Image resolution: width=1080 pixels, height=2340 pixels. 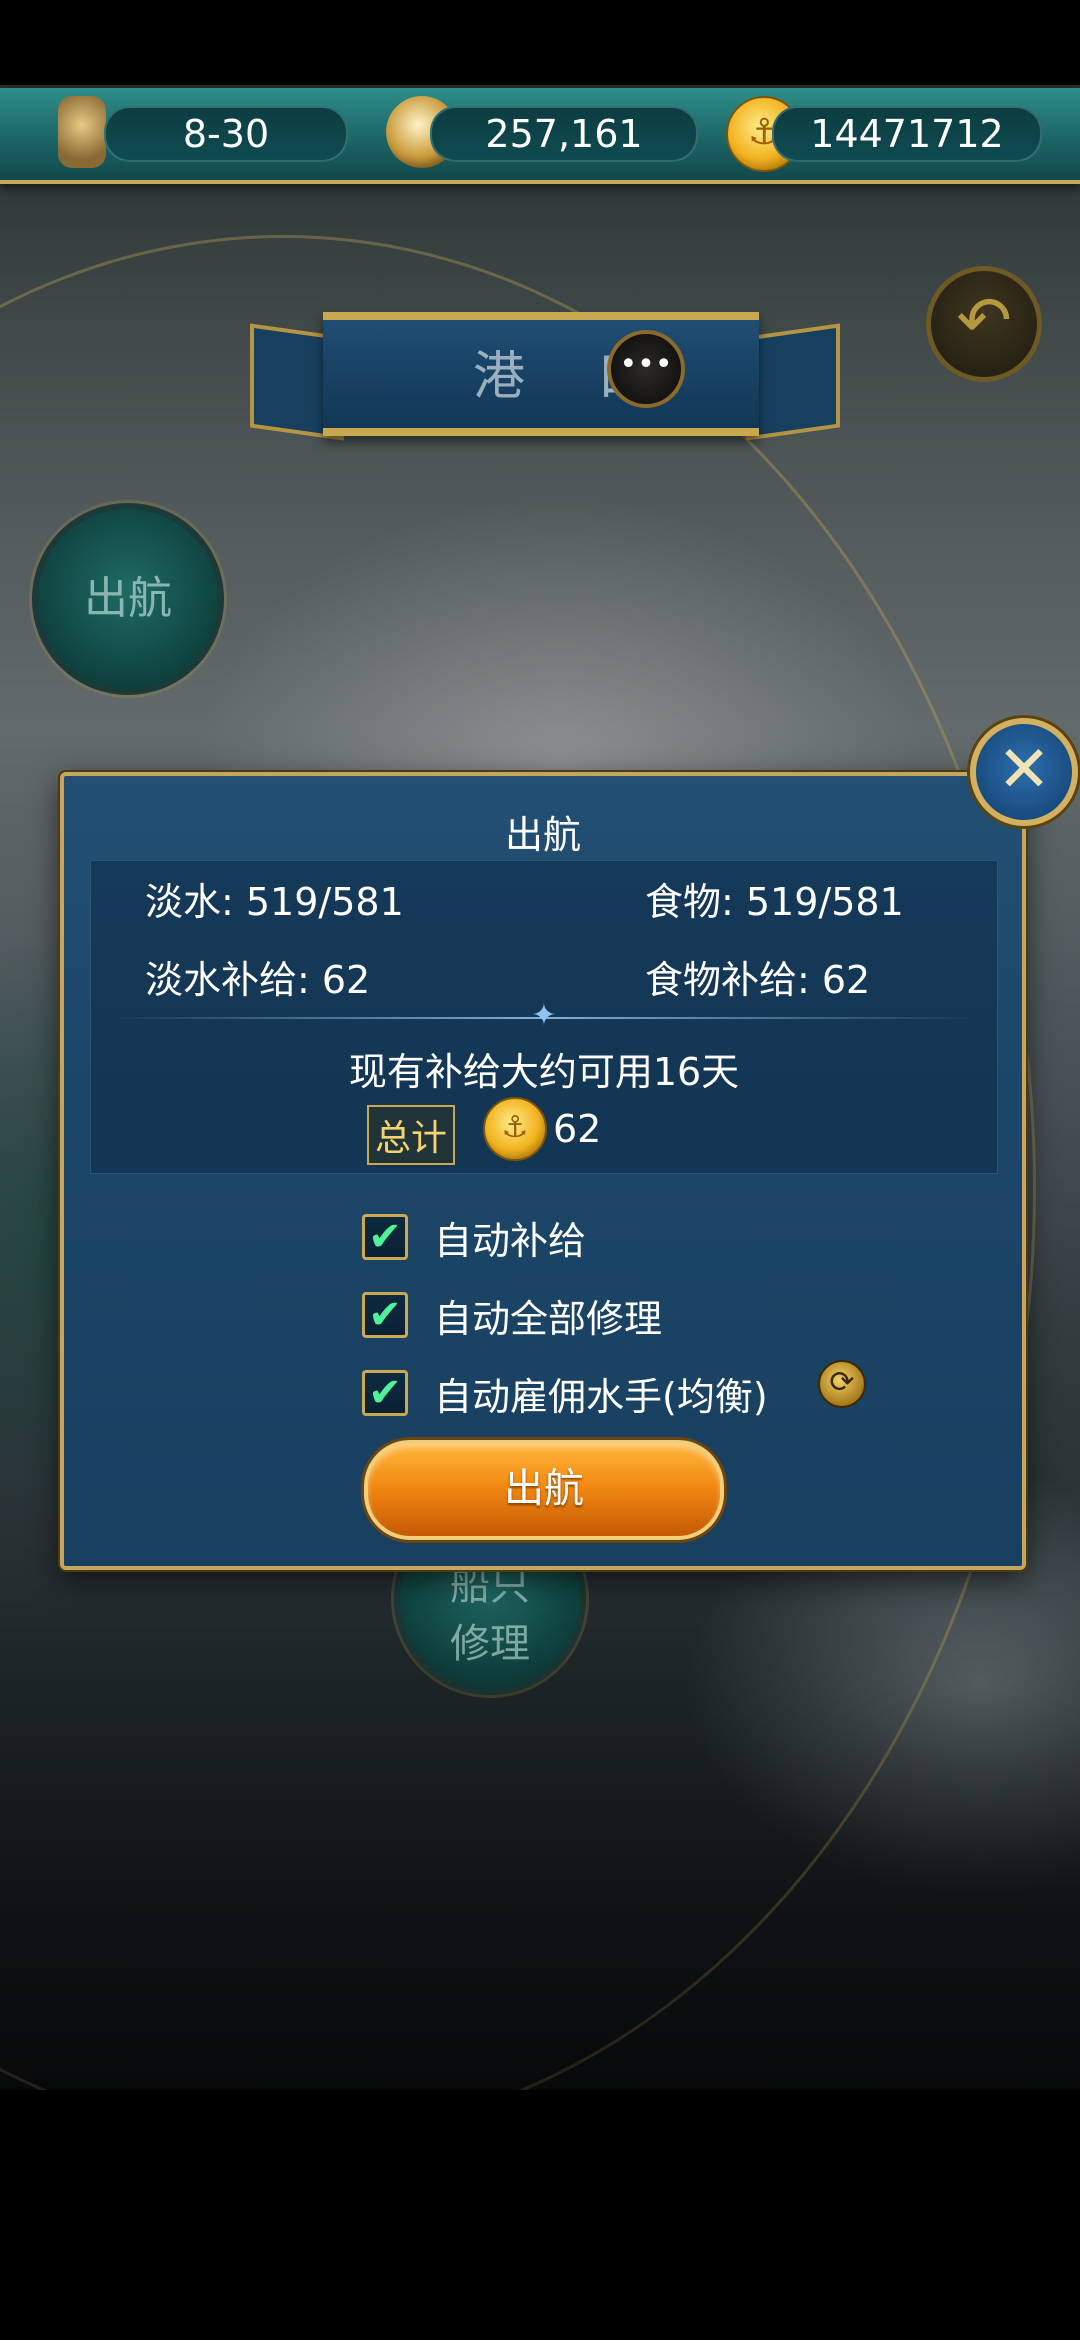 I want to click on auto-repair-label: 自动全部修理, so click(x=548, y=1319).